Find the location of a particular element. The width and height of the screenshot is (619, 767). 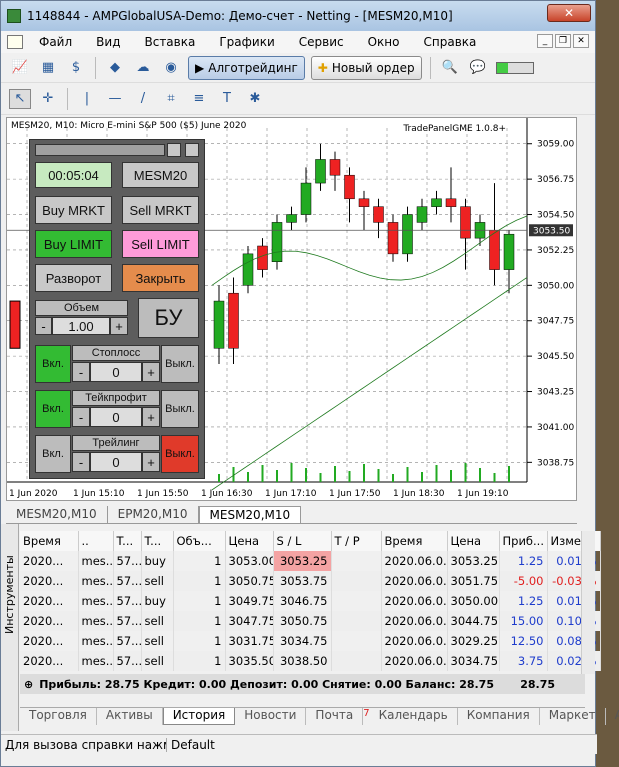

stoploss-minus-button: - is located at coordinates (81, 372).